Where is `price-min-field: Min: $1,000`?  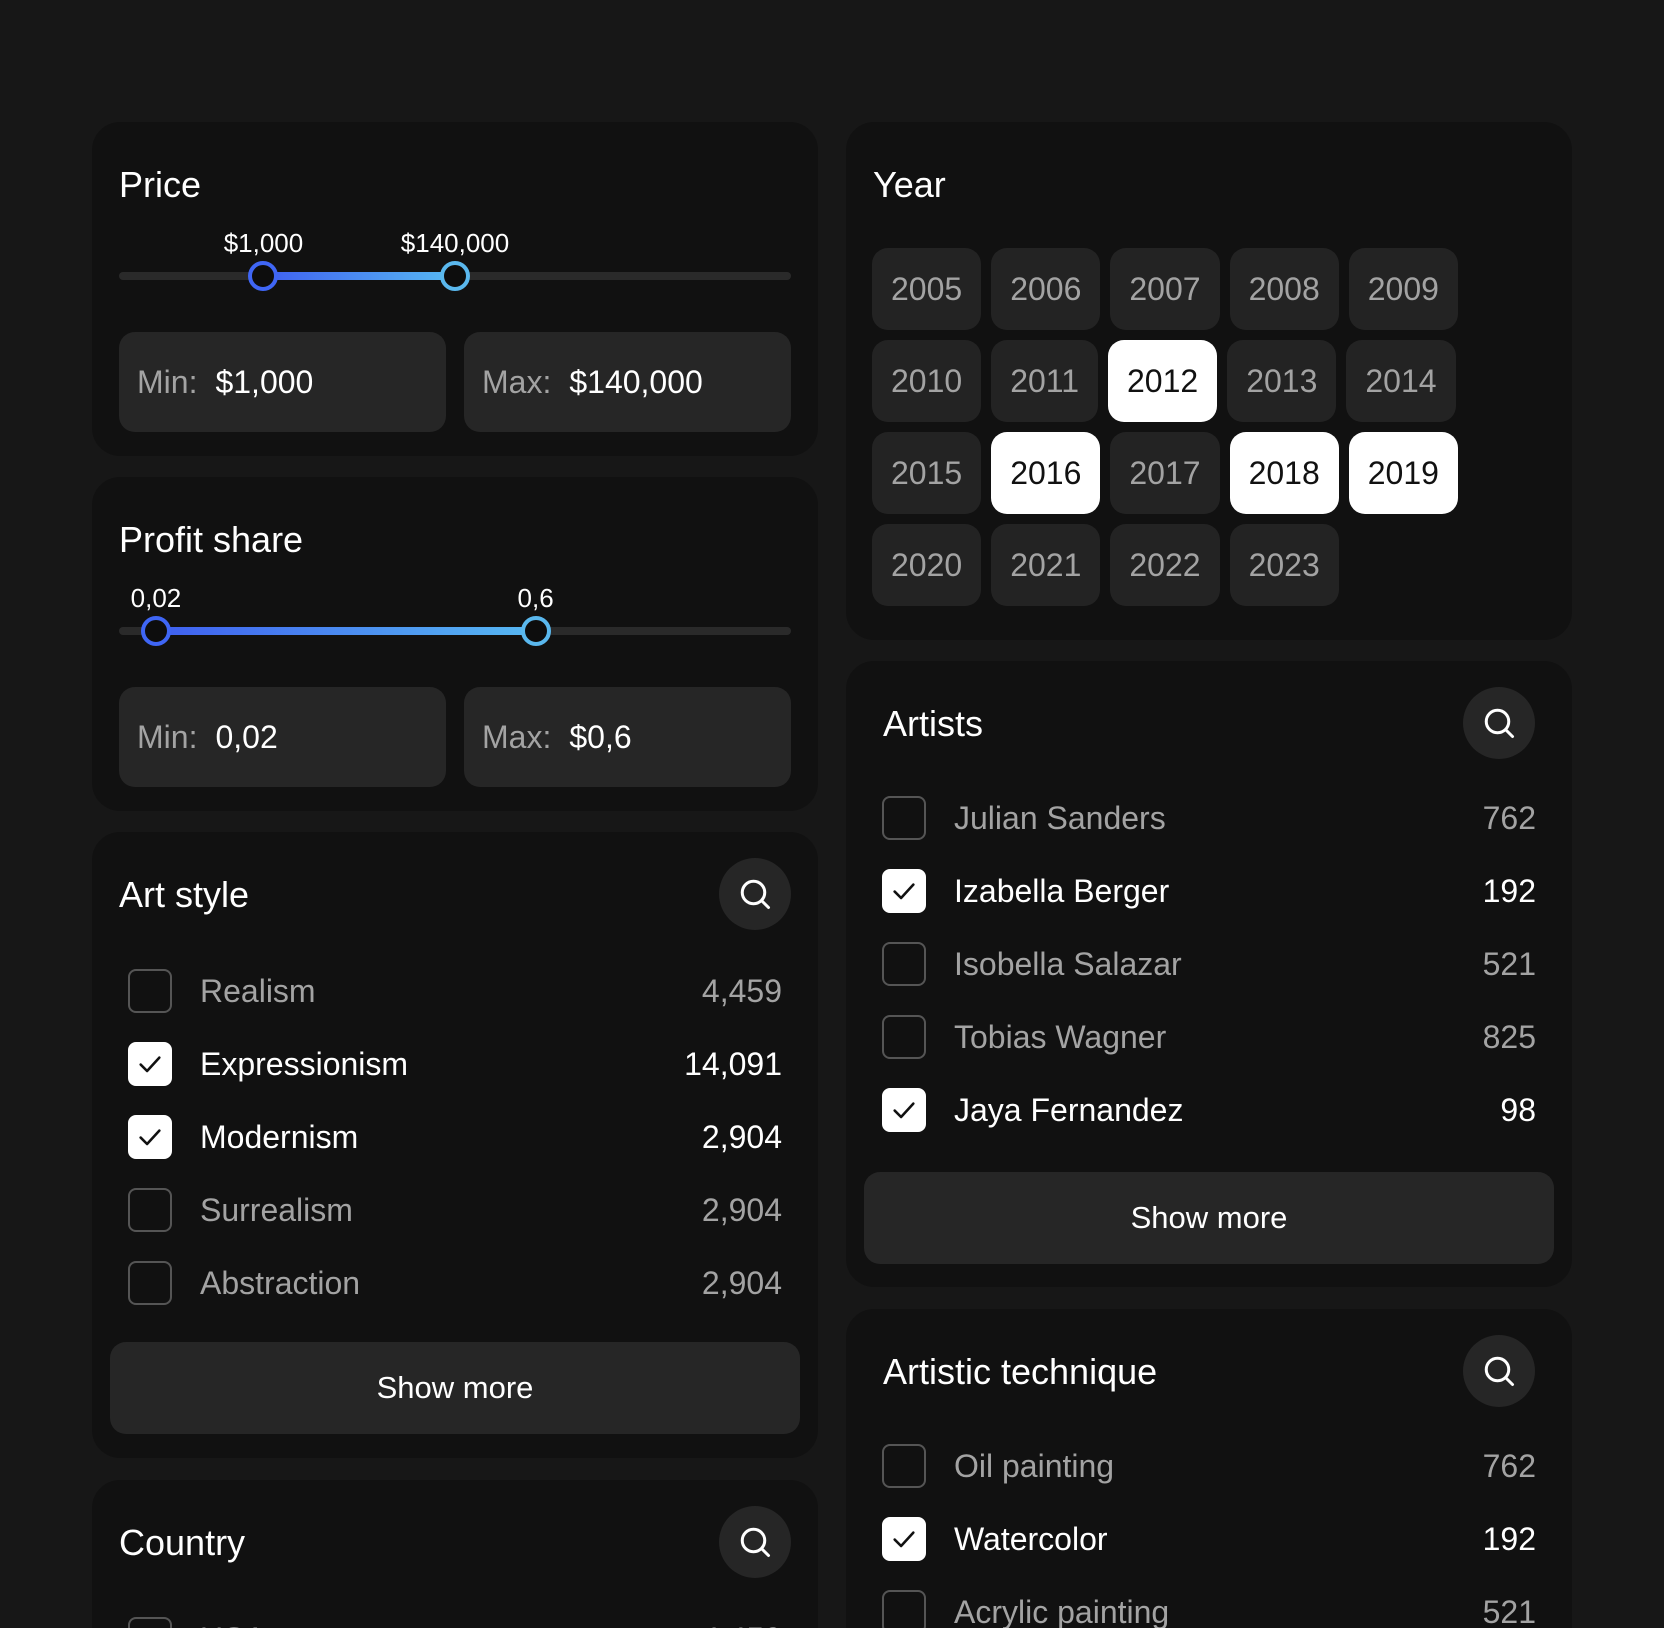
price-min-field: Min: $1,000 is located at coordinates (282, 382).